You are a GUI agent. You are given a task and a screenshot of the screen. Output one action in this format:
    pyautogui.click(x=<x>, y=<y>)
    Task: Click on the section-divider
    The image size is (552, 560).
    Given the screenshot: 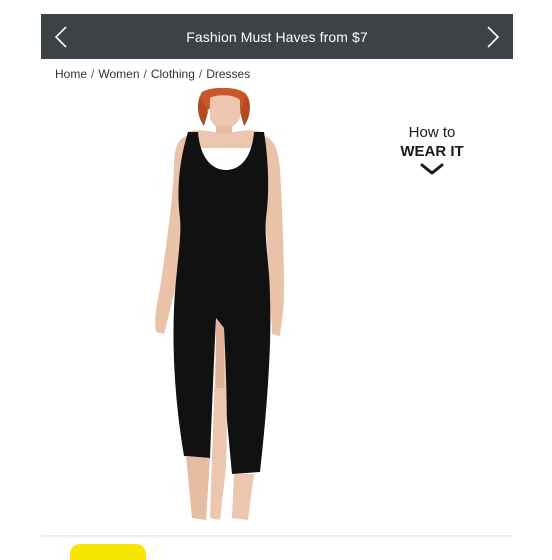 What is the action you would take?
    pyautogui.click(x=277, y=536)
    